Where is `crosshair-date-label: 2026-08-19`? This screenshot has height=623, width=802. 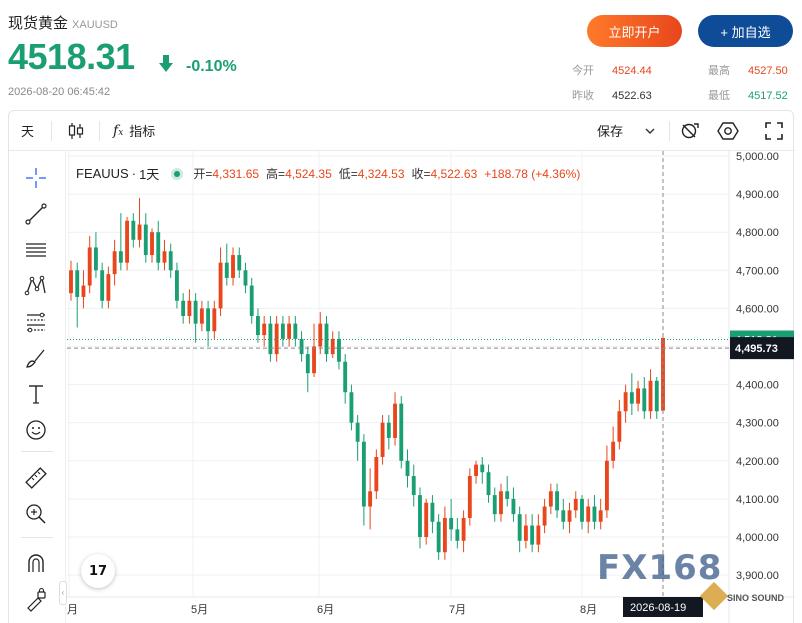 crosshair-date-label: 2026-08-19 is located at coordinates (658, 608).